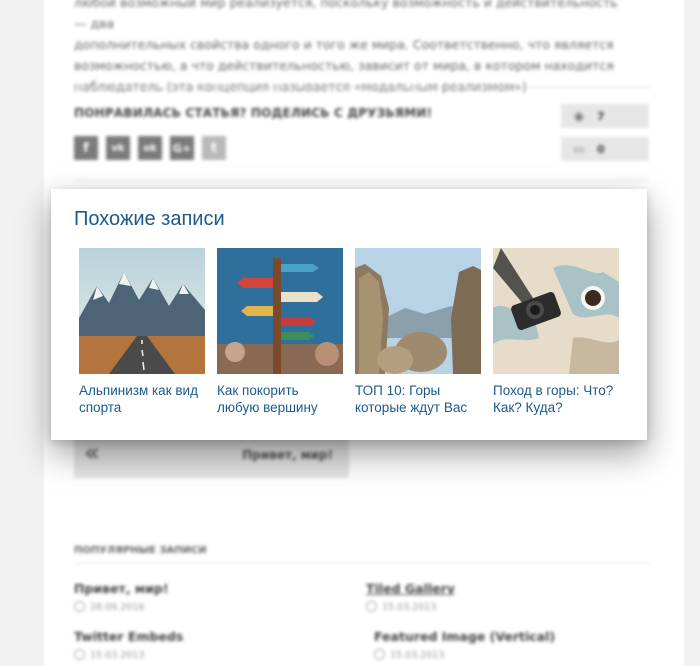 This screenshot has width=700, height=666. What do you see at coordinates (287, 455) in the screenshot?
I see `previous-post-label: Привет, мир!` at bounding box center [287, 455].